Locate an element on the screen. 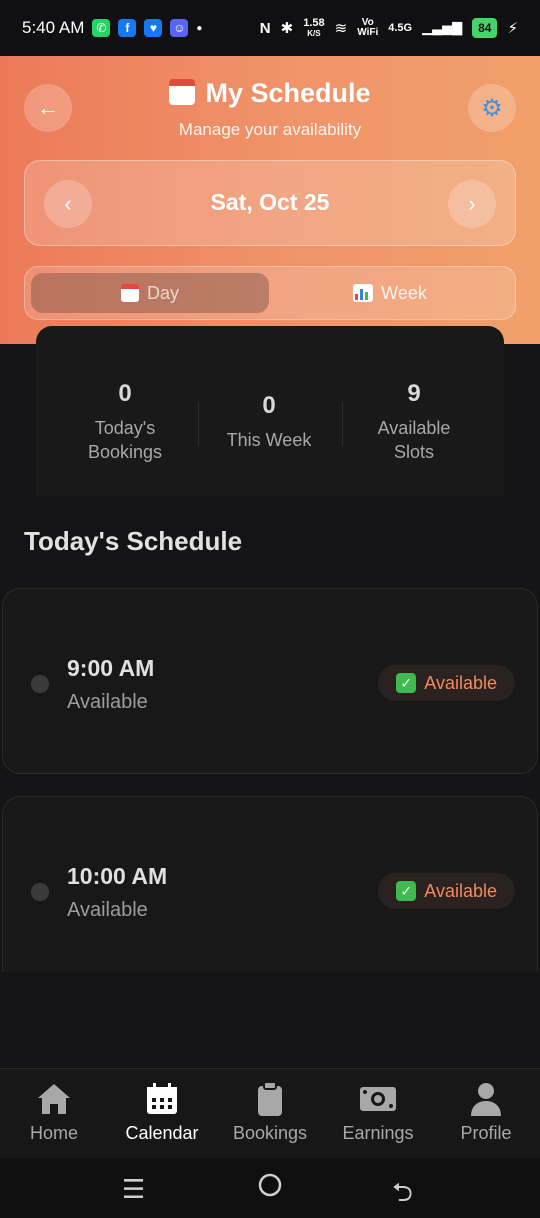 Image resolution: width=540 pixels, height=1218 pixels. page-title: My Schedule is located at coordinates (270, 93).